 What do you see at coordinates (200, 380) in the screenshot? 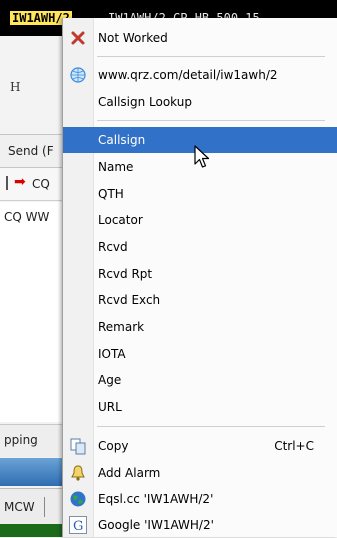
I see `menu-item-age: Age` at bounding box center [200, 380].